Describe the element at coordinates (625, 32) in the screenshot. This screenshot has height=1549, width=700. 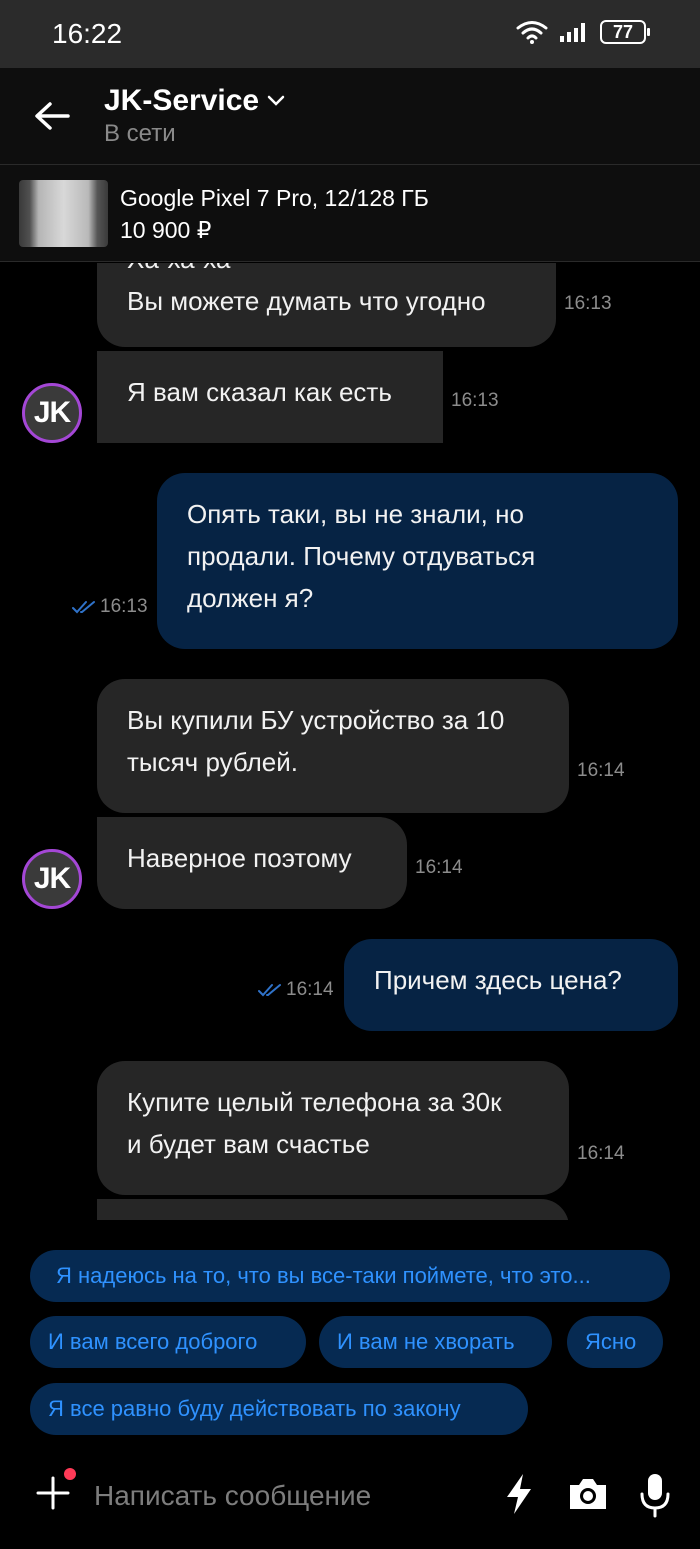
I see `battery-icon: 77` at that location.